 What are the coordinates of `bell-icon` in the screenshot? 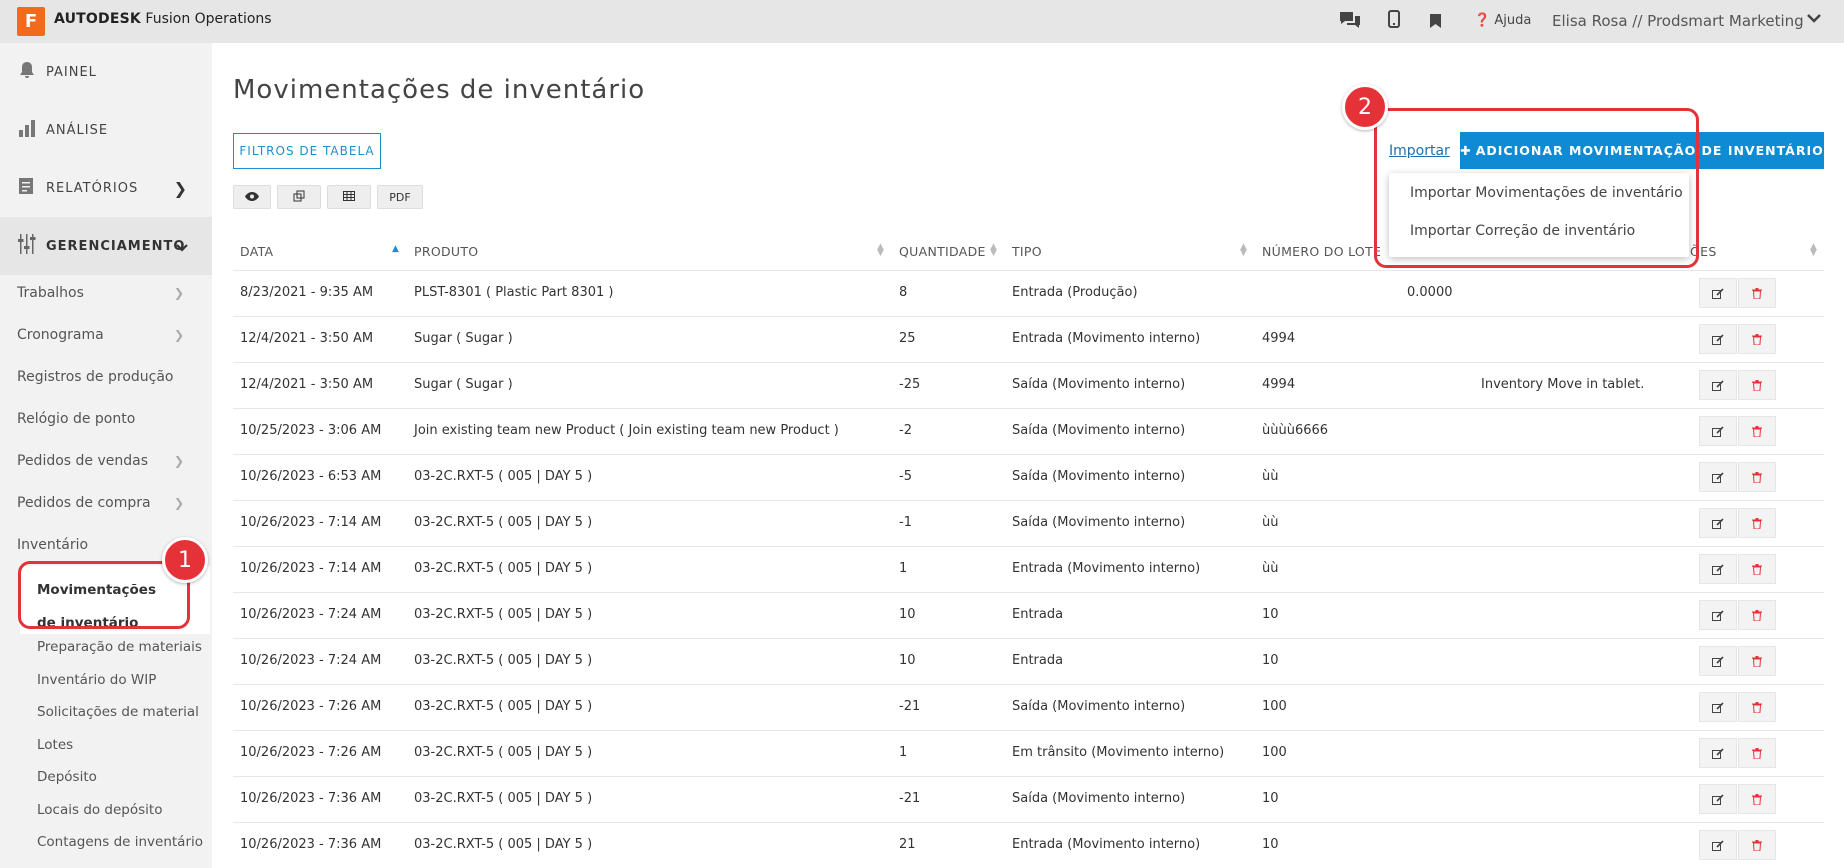 It's located at (29, 72).